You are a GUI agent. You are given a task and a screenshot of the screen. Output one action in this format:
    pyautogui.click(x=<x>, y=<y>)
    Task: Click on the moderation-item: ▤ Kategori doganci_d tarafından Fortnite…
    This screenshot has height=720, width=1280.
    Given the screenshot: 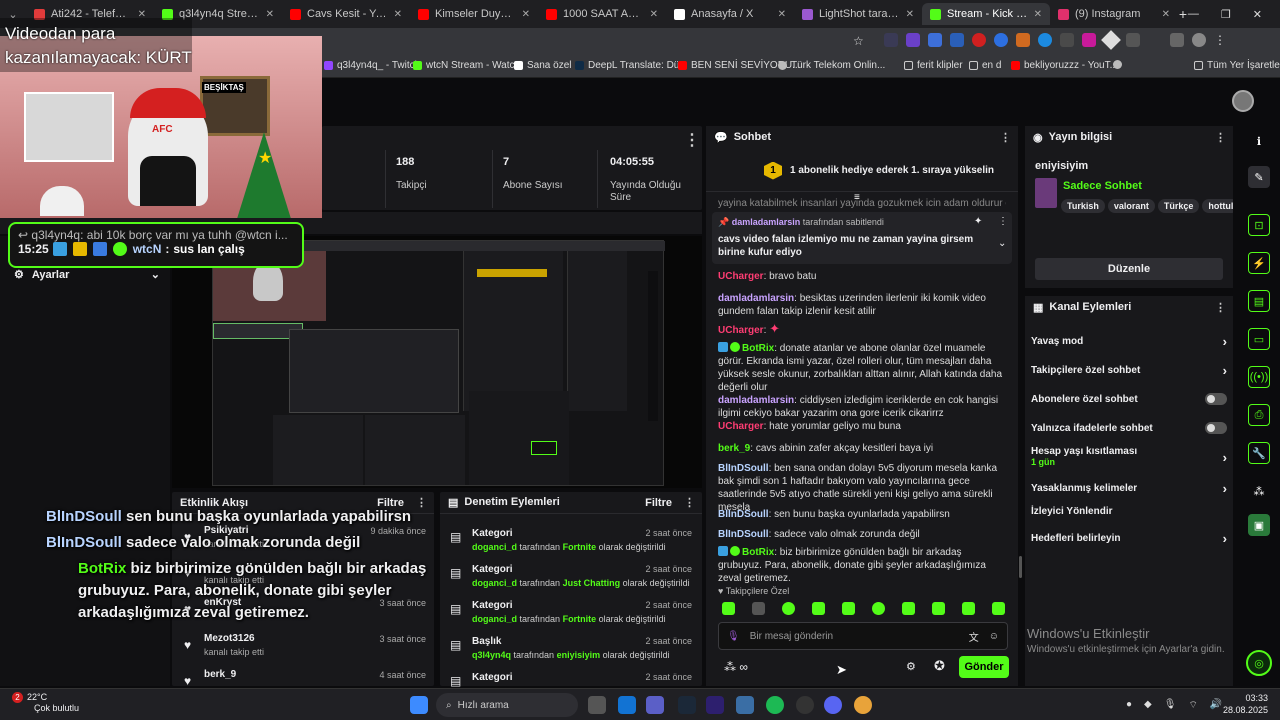 What is the action you would take?
    pyautogui.click(x=571, y=615)
    